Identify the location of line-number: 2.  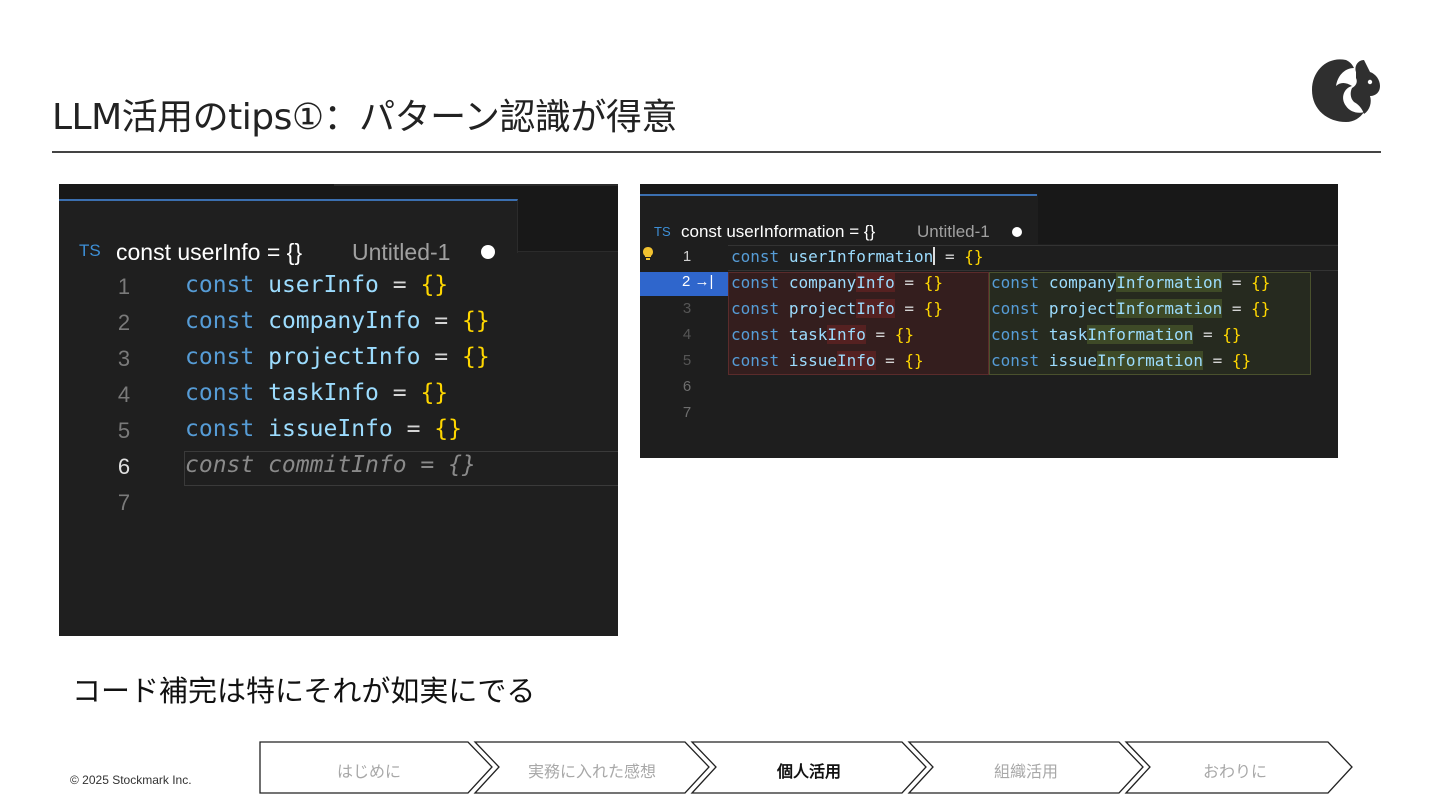
(124, 322).